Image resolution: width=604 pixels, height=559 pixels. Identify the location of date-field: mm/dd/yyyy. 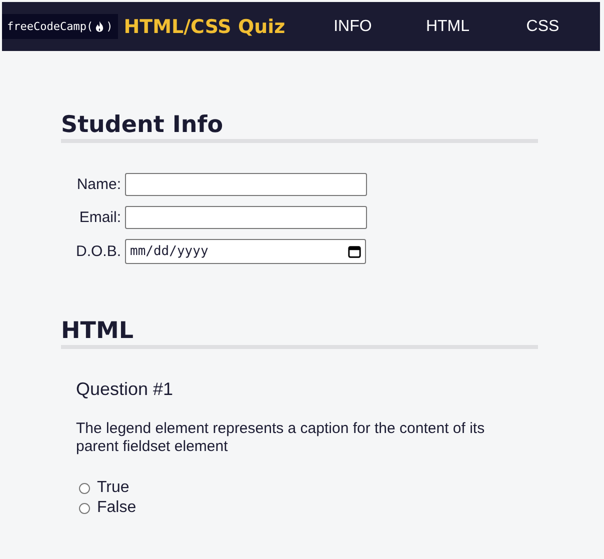
(245, 251).